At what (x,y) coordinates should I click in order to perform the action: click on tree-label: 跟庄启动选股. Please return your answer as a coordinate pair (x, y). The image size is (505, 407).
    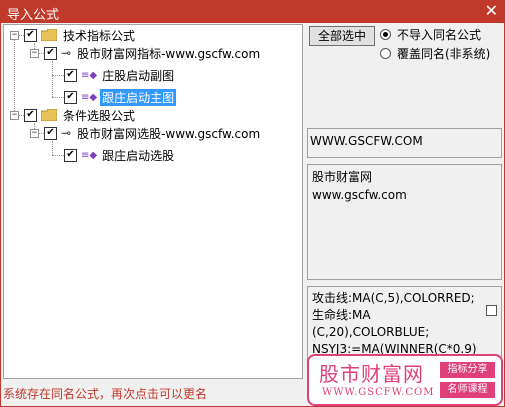
    Looking at the image, I should click on (138, 155).